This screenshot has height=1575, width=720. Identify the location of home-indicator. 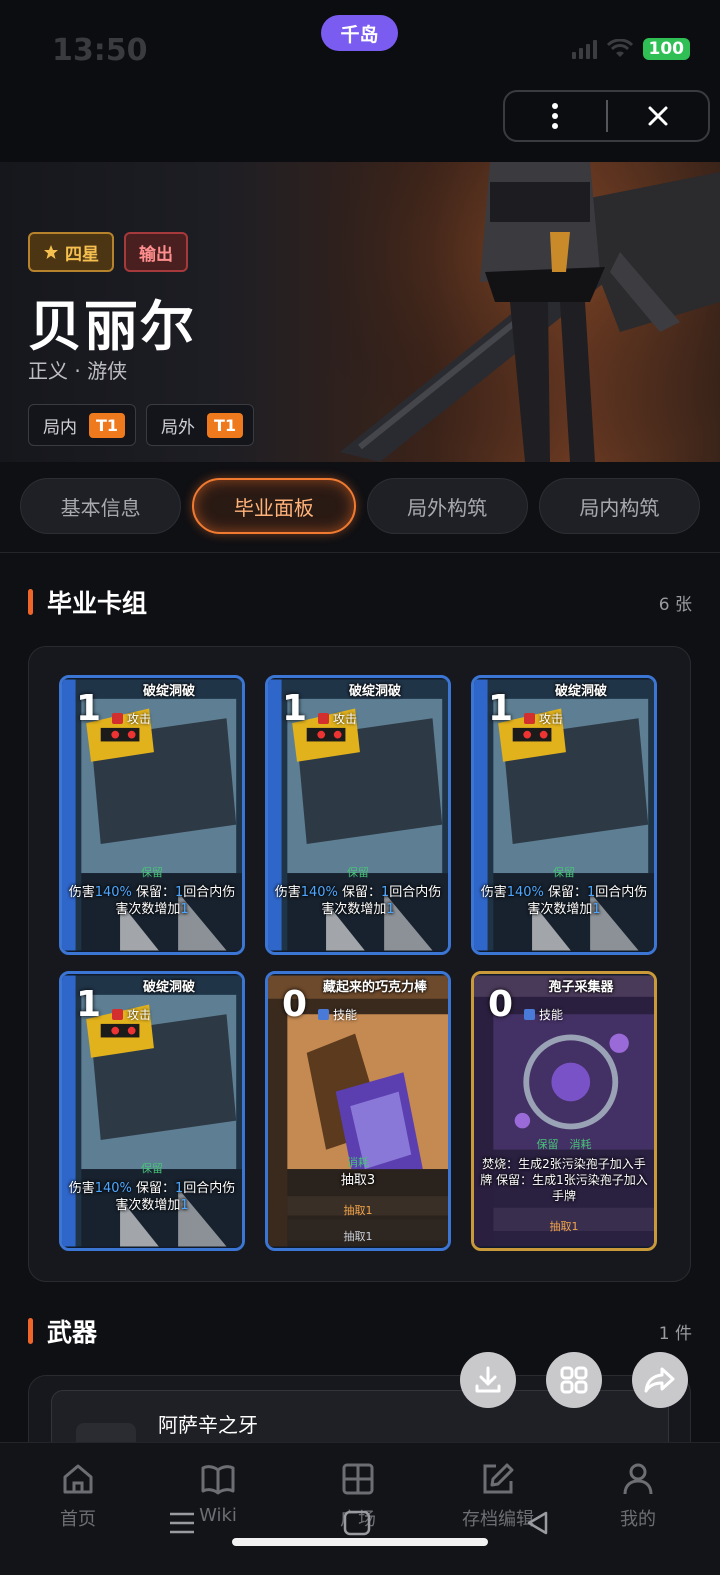
(360, 1542).